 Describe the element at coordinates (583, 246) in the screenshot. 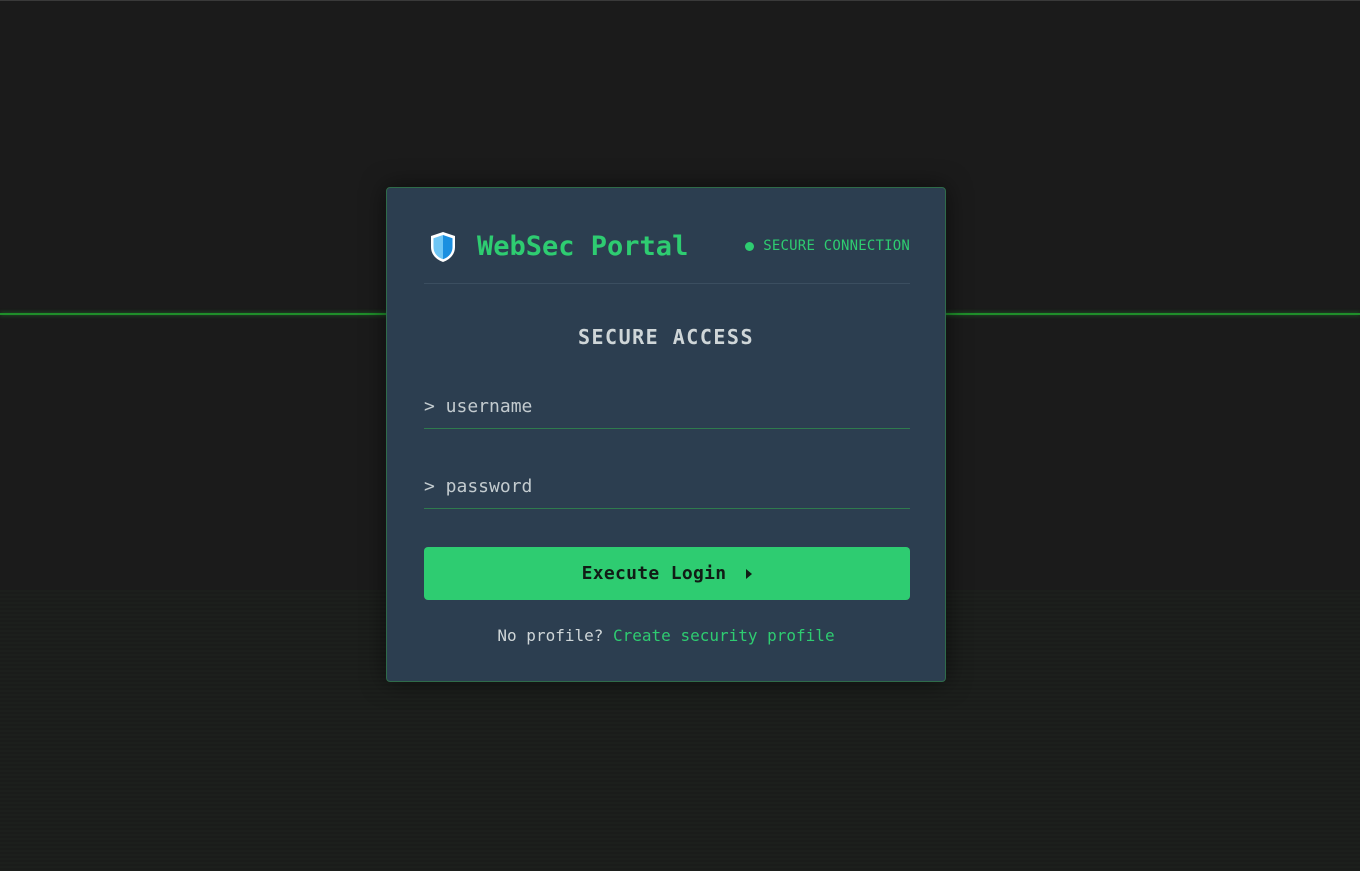

I see `brand-title: WebSec Portal` at that location.